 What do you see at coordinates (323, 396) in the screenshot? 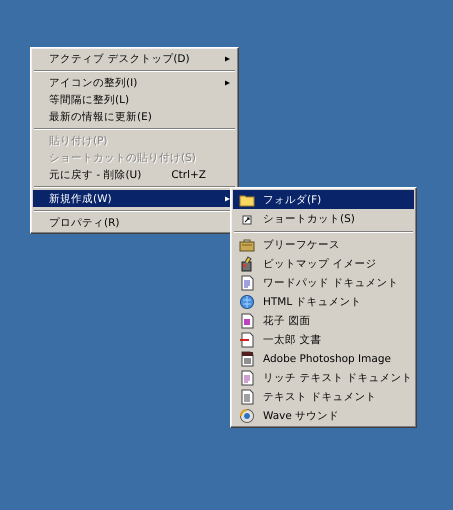
I see `menu-item: テキスト ドキュメント` at bounding box center [323, 396].